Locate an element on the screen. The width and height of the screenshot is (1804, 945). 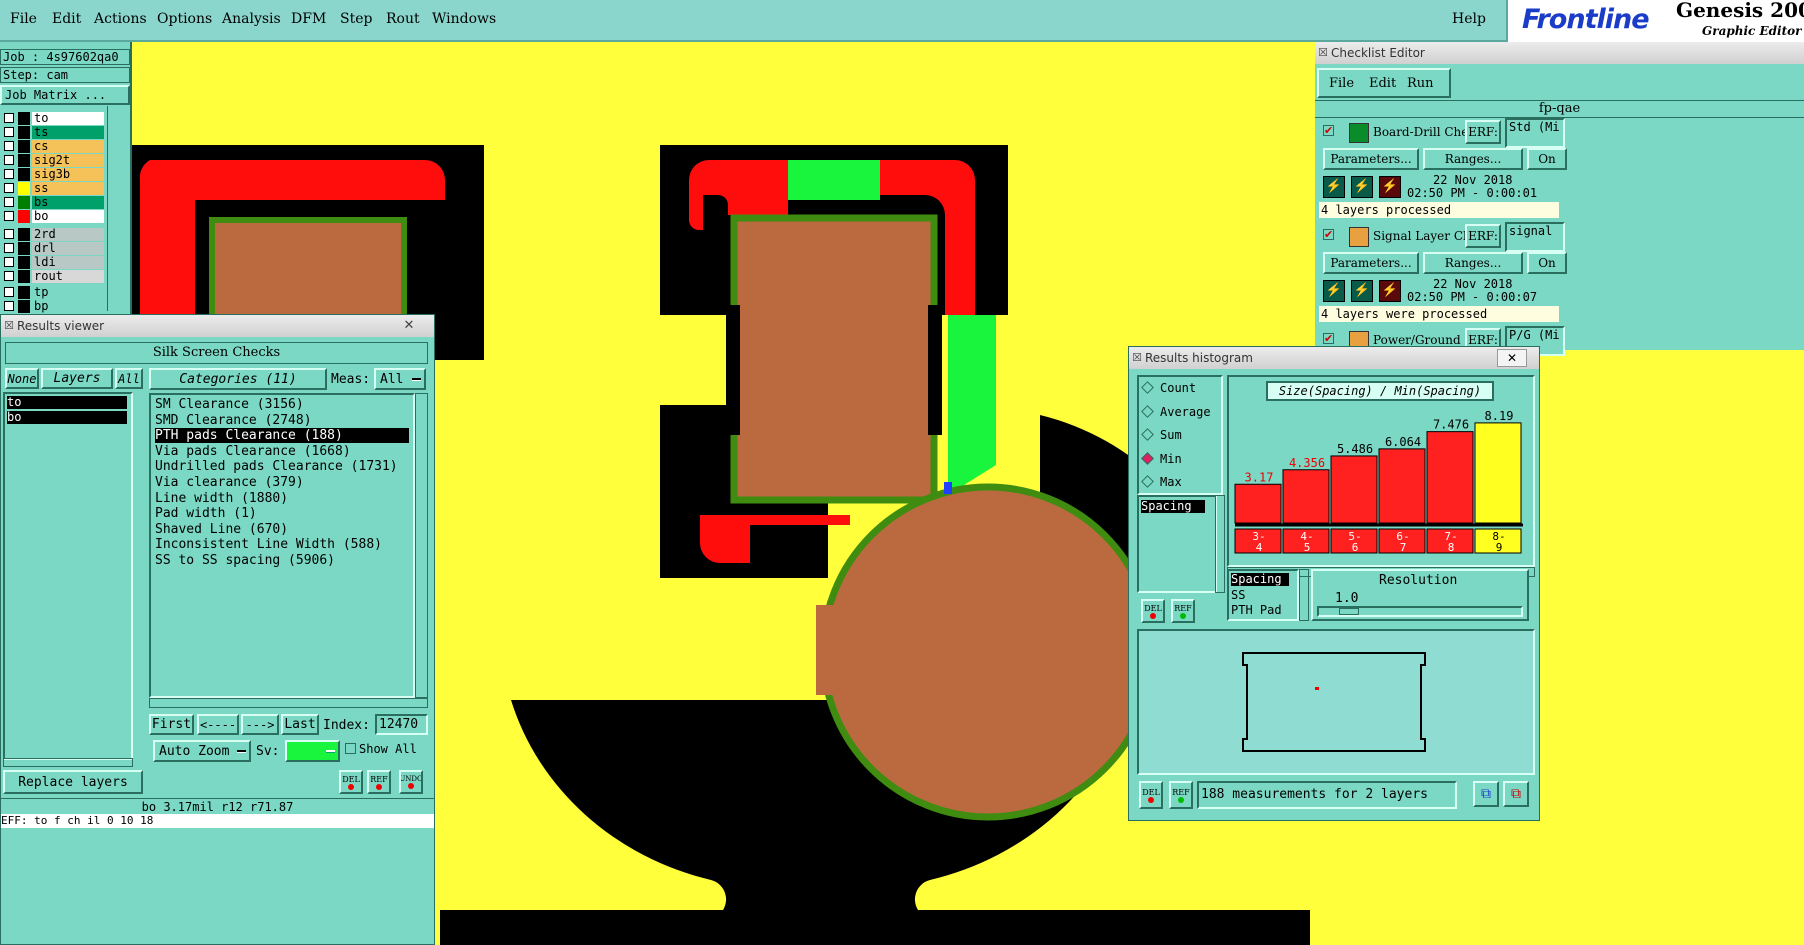
list-item: to is located at coordinates (67, 402).